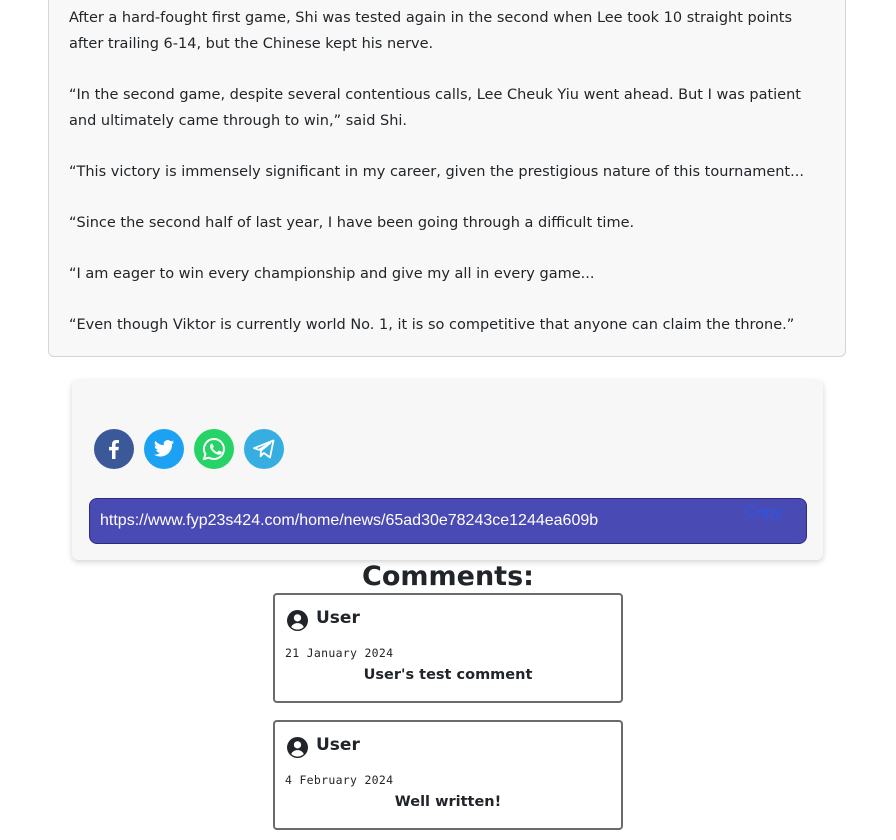 The image size is (896, 840). I want to click on comment-date: 21 January 2024, so click(339, 653).